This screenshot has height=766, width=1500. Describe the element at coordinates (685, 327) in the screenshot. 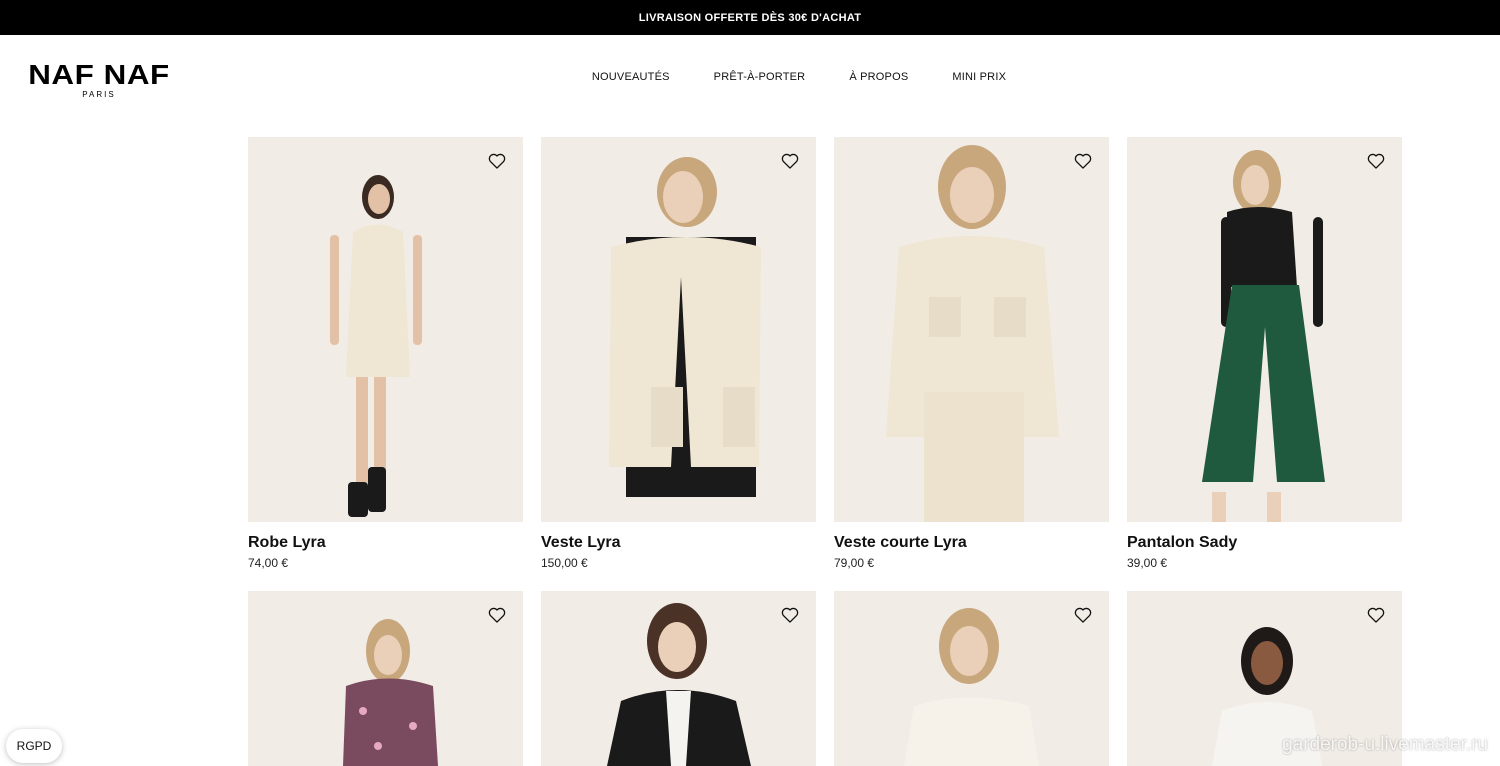

I see `model-figure-jacket` at that location.